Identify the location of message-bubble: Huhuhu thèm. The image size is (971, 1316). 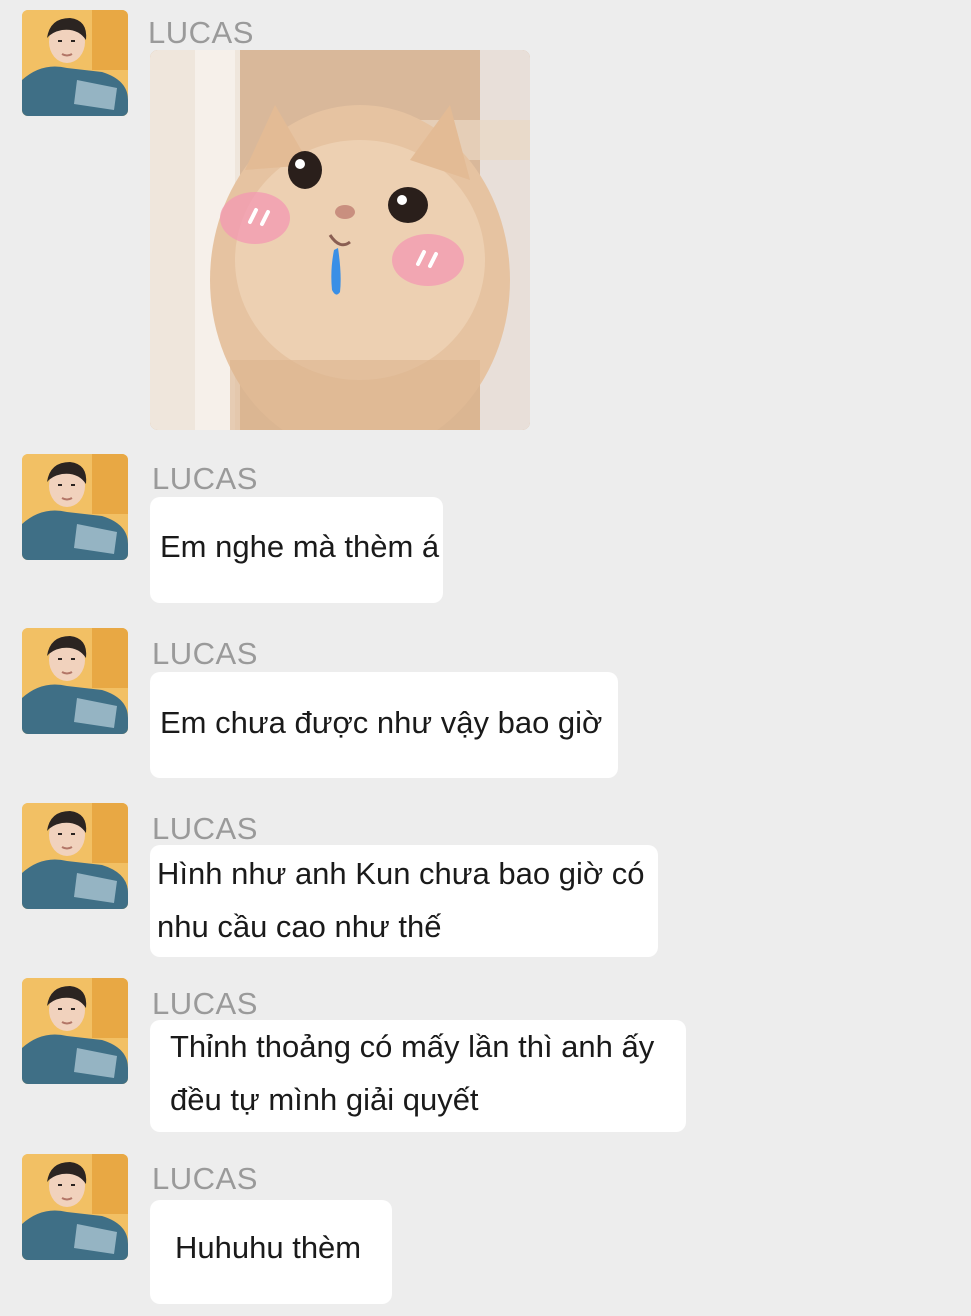
(271, 1252).